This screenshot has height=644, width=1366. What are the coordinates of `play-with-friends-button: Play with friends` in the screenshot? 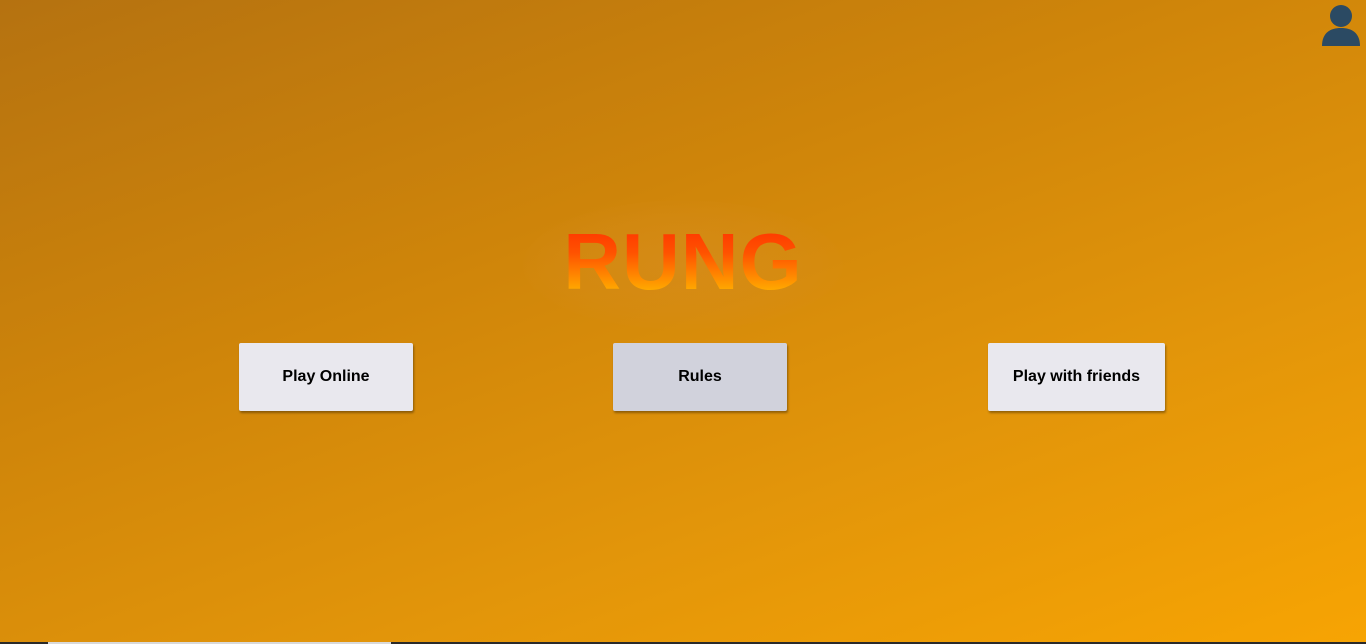 It's located at (1076, 377).